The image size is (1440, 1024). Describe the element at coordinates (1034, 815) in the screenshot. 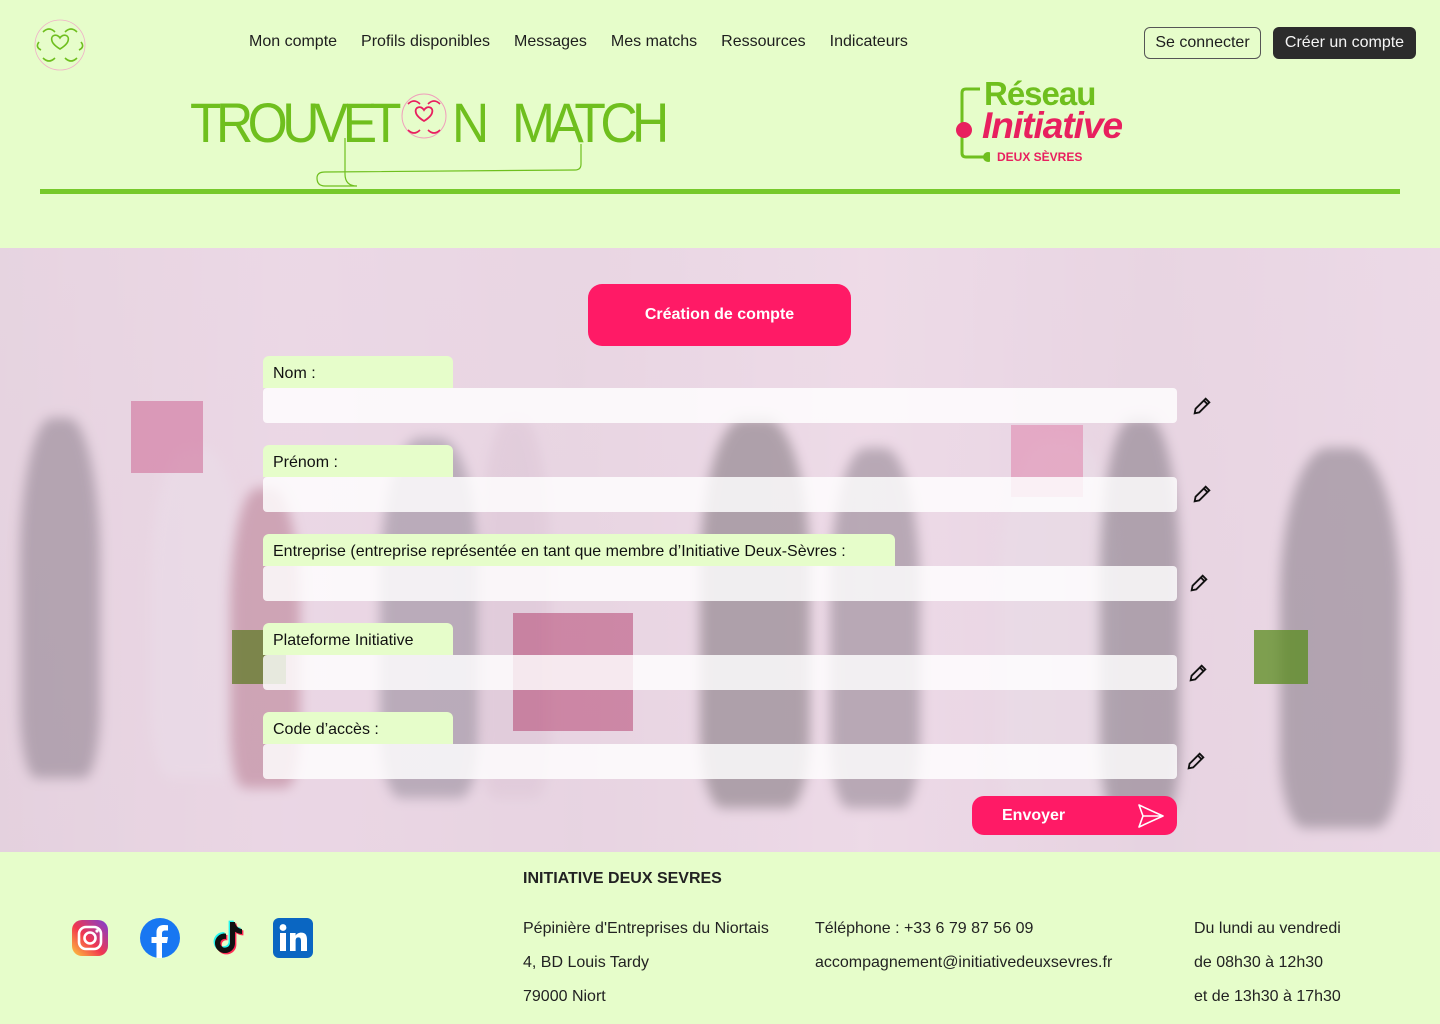

I see `send-button-label: Envoyer` at that location.